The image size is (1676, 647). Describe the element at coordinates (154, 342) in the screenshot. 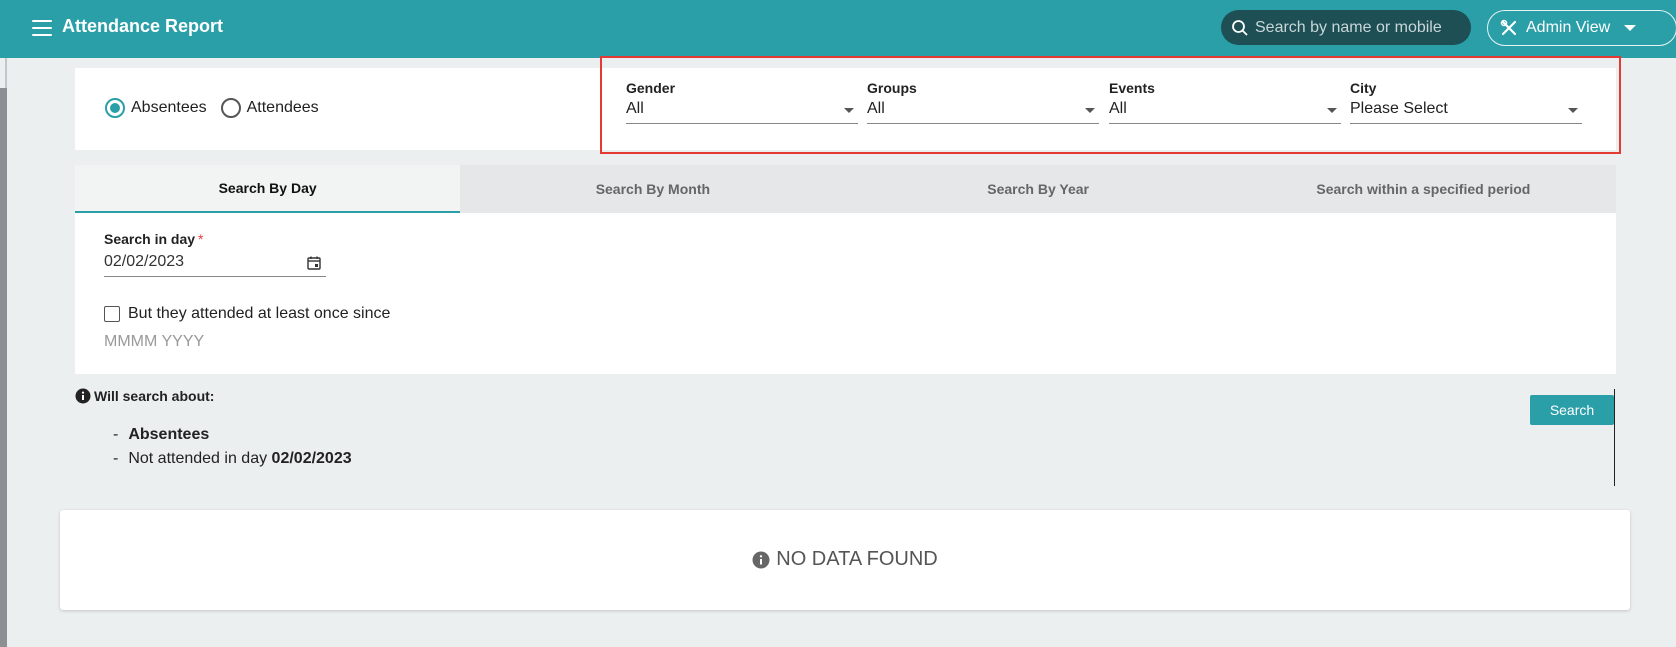

I see `month-year-field: MMMM YYYY` at that location.